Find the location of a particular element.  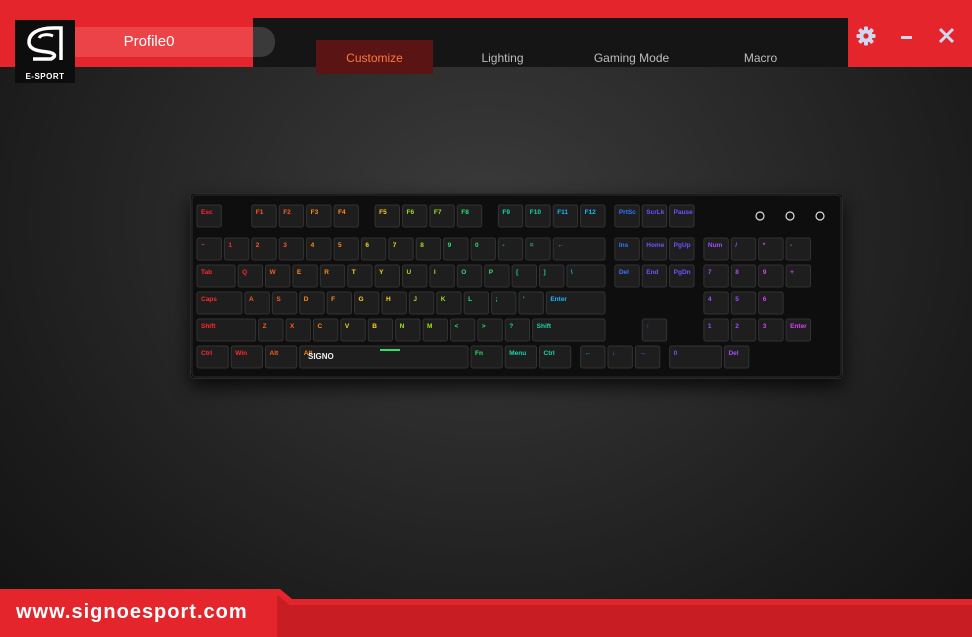

keyboard-key: W is located at coordinates (278, 276).